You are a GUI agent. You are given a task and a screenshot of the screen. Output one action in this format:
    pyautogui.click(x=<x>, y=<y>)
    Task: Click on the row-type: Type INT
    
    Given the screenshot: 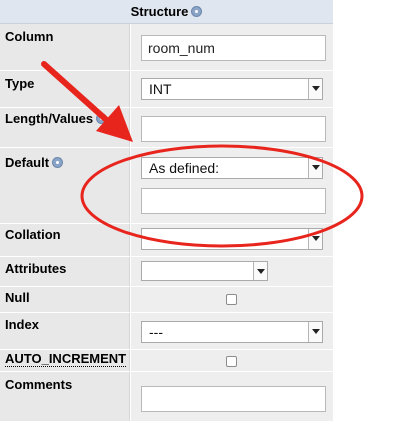 What is the action you would take?
    pyautogui.click(x=166, y=88)
    